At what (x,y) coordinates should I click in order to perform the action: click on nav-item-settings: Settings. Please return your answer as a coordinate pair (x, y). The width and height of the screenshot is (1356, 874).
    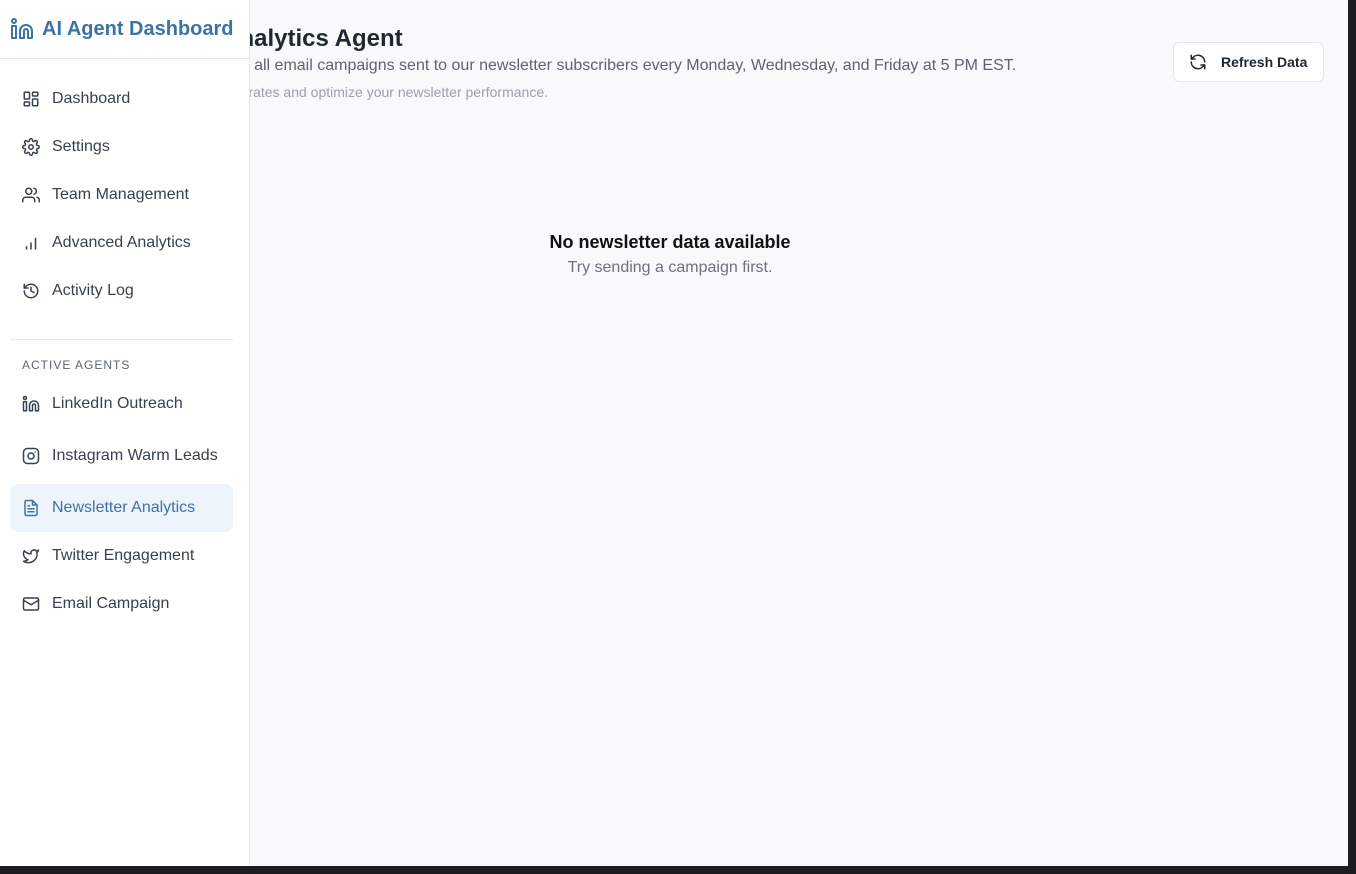
    Looking at the image, I should click on (124, 147).